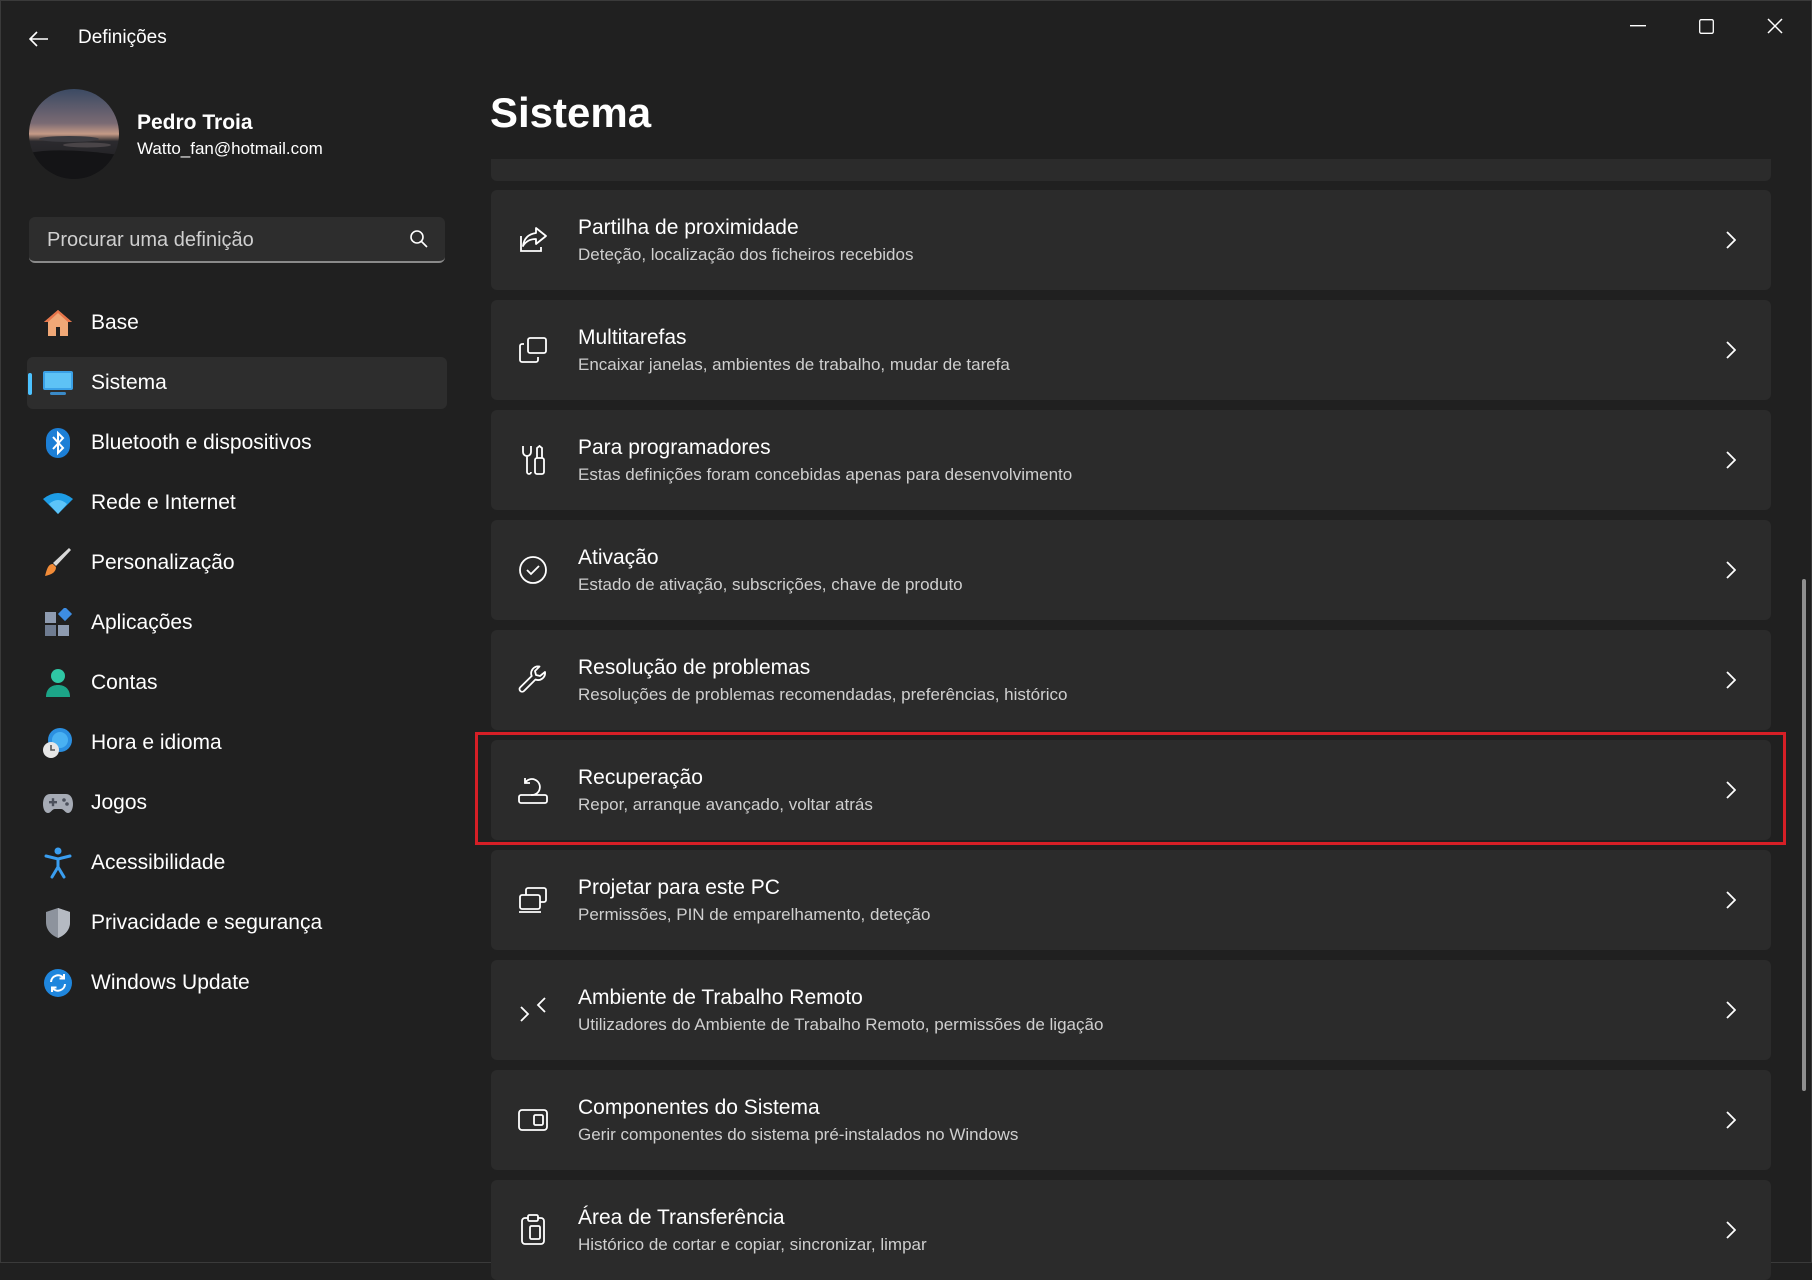 The height and width of the screenshot is (1280, 1812). I want to click on paintbrush-icon, so click(58, 563).